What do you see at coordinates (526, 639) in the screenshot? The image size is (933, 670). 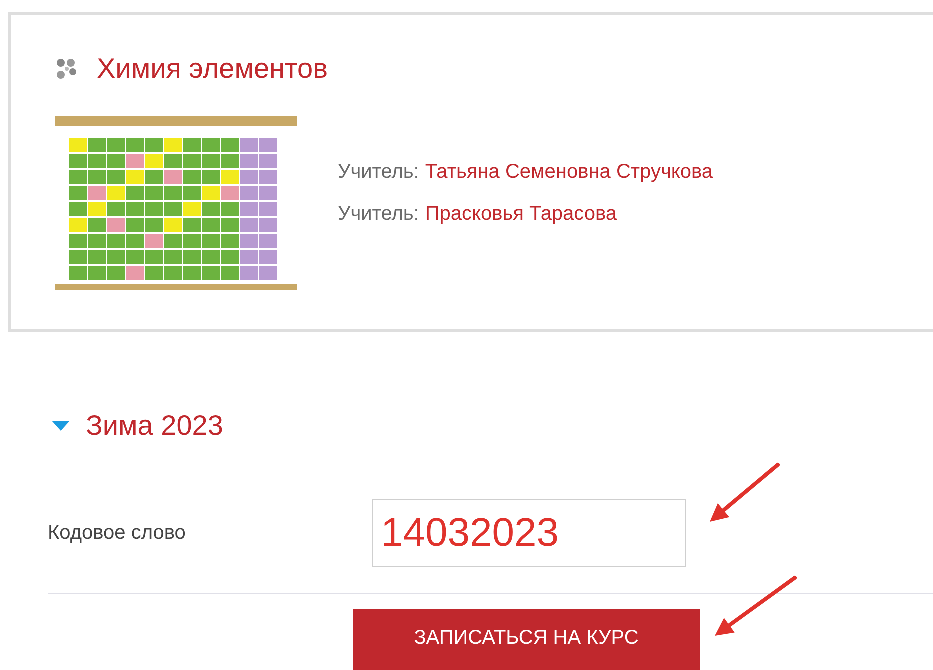 I see `enrol-button: ЗАПИСАТЬСЯ НА КУРС` at bounding box center [526, 639].